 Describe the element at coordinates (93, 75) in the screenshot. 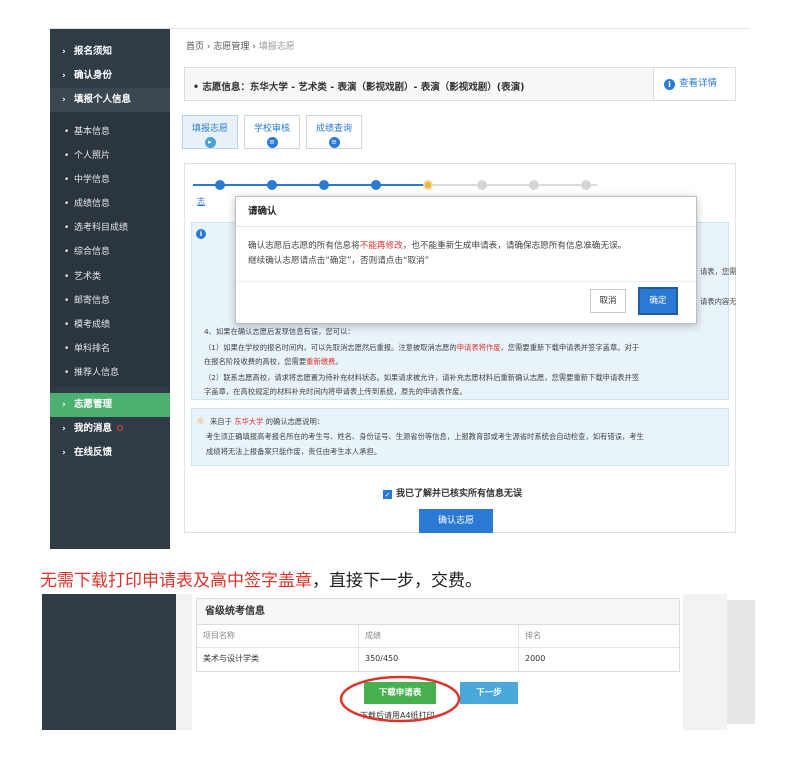

I see `sidebar-item-label: 确认身份` at that location.